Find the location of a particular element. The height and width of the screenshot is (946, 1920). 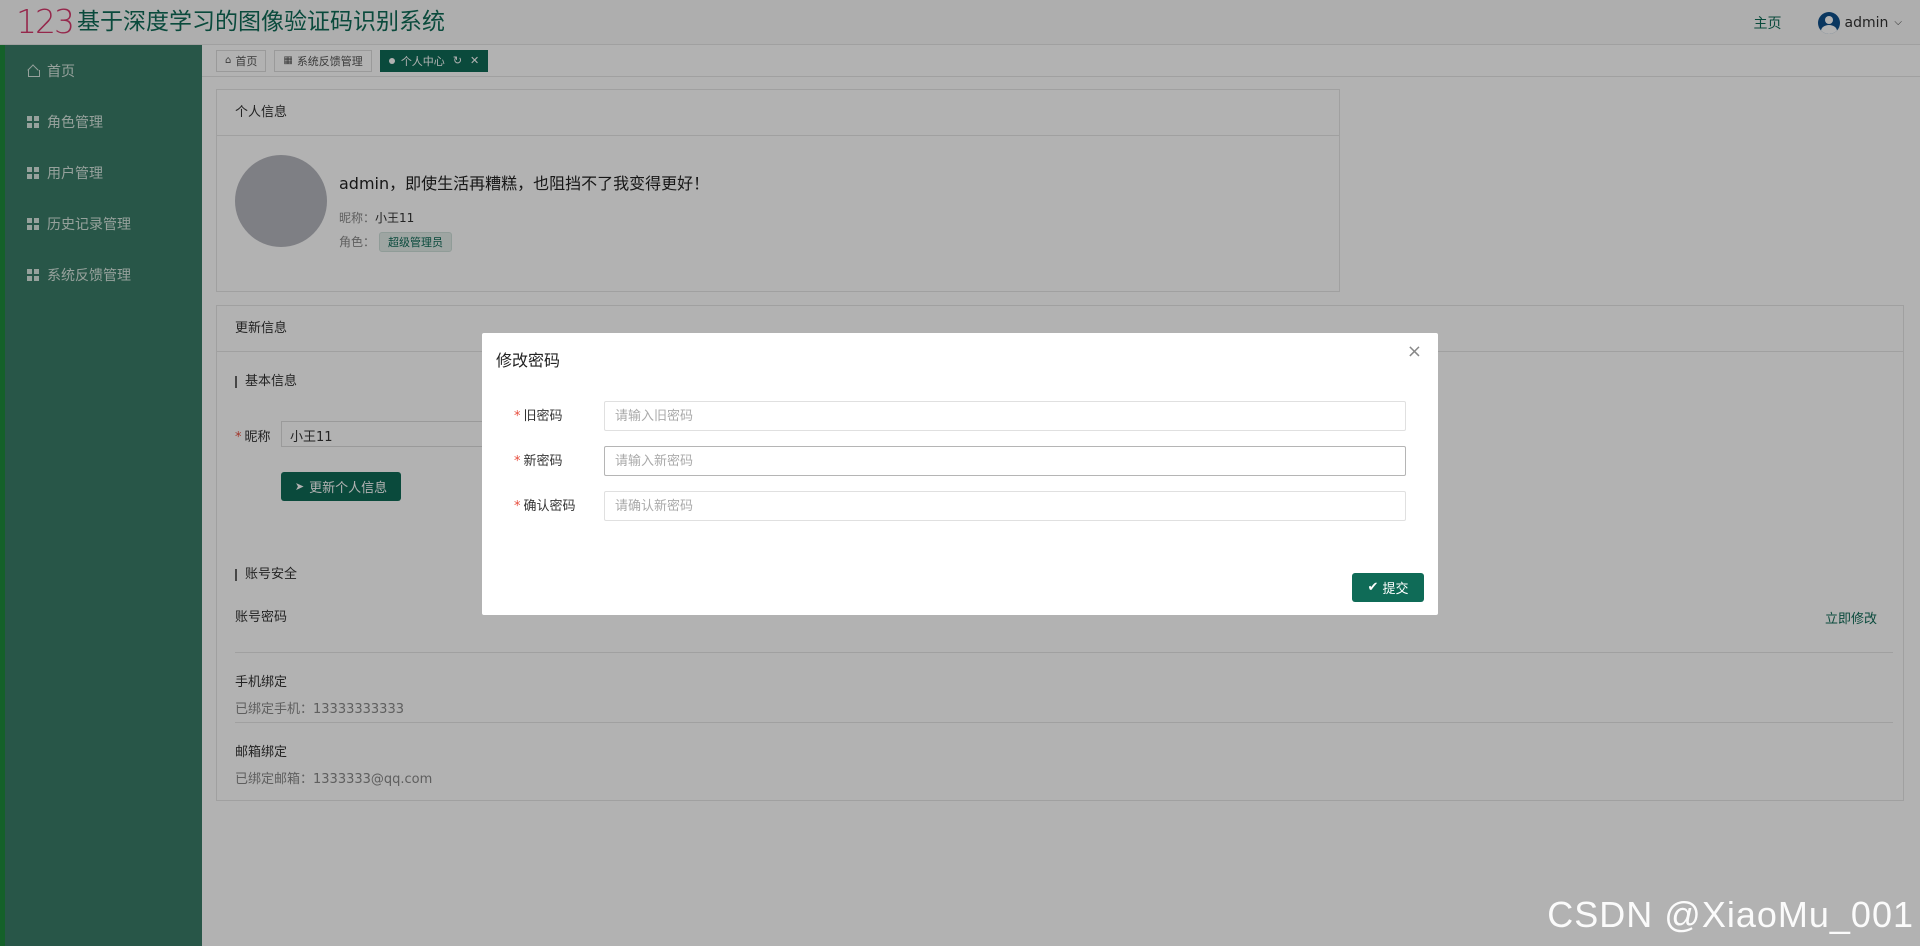

new-password-label: * 新密码 is located at coordinates (538, 459).